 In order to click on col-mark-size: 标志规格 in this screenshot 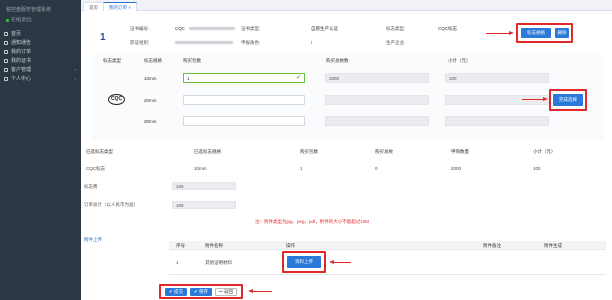, I will do `click(153, 60)`.